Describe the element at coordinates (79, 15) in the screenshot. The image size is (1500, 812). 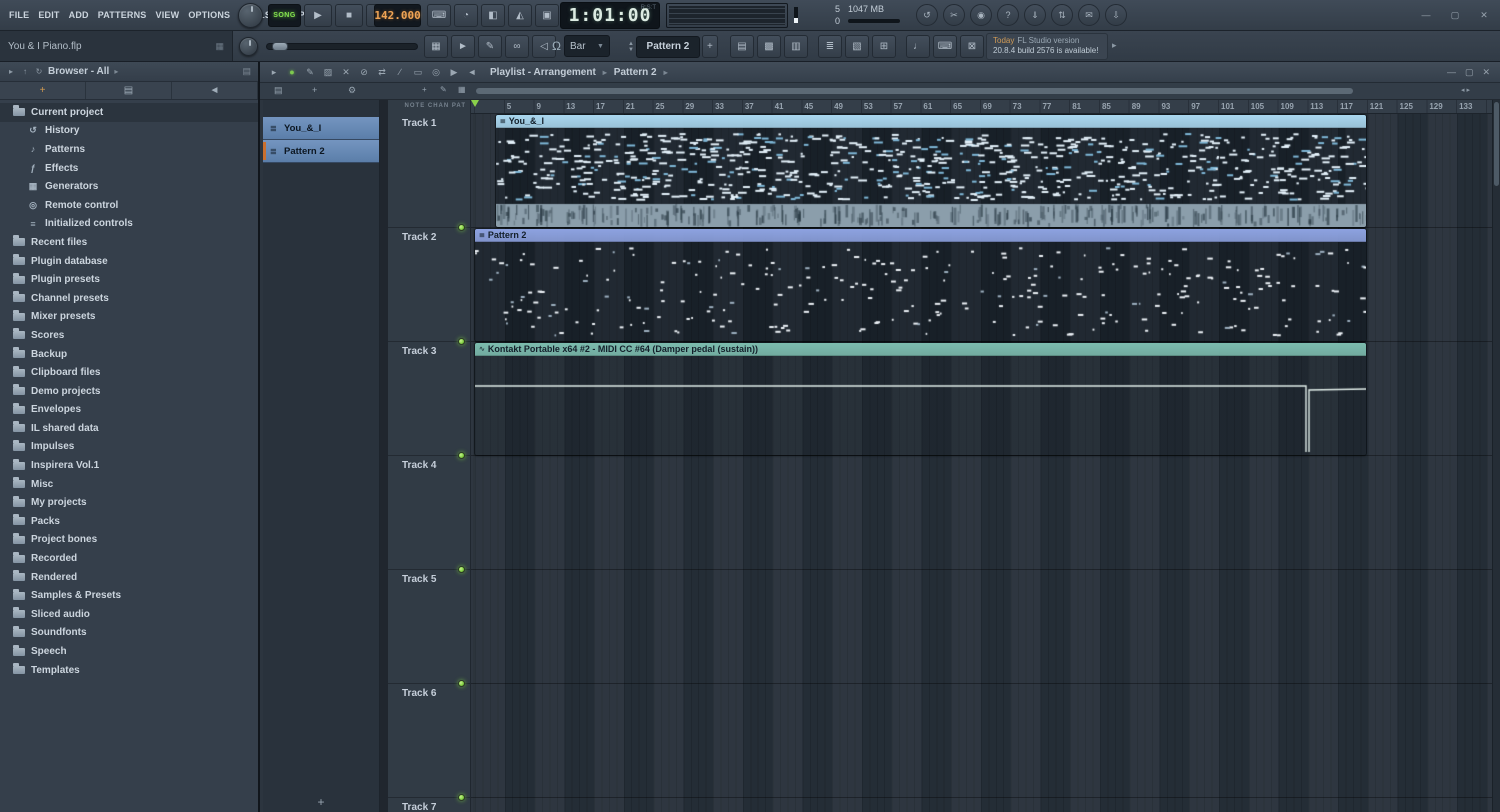
I see `menu-add: ADD` at that location.